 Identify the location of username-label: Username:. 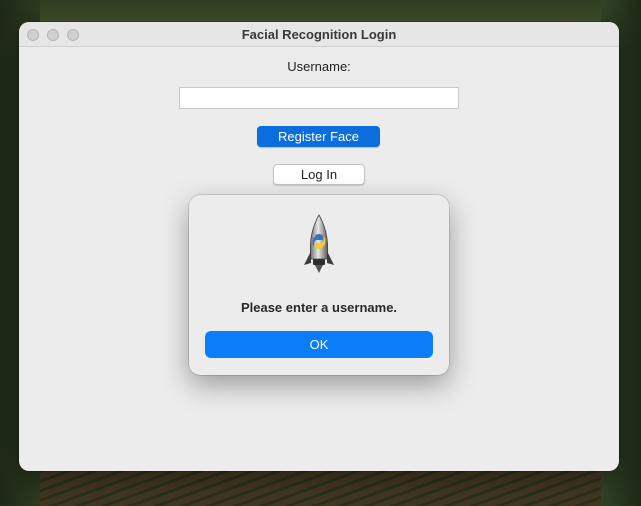
(319, 66).